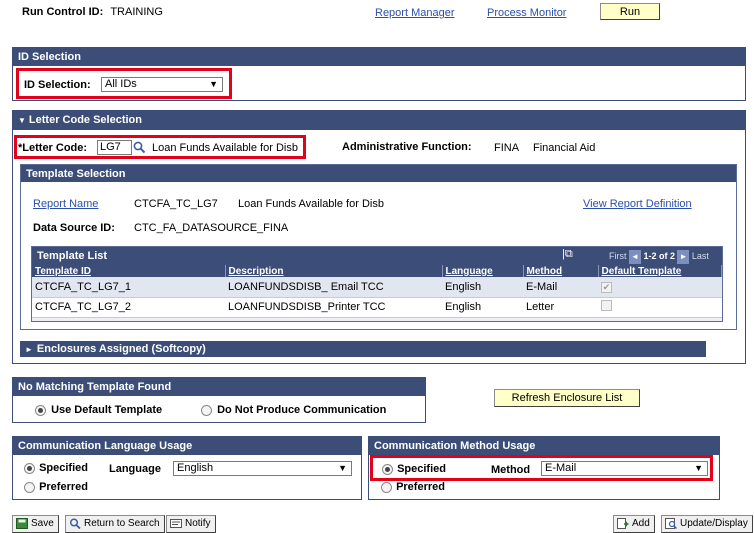 The image size is (754, 533). Describe the element at coordinates (511, 470) in the screenshot. I see `method-label: Method` at that location.